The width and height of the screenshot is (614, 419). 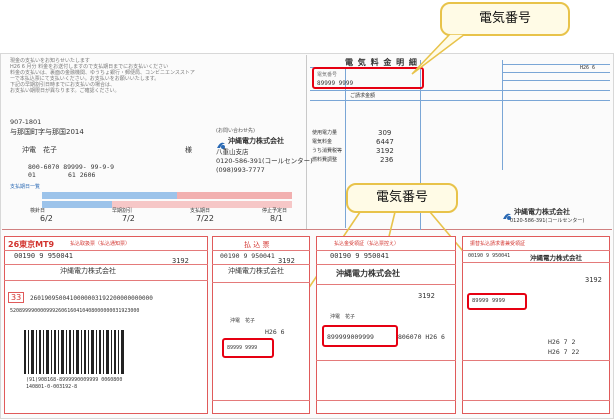 What do you see at coordinates (31, 244) in the screenshot?
I see `slip-1-header: 26東京MT9` at bounding box center [31, 244].